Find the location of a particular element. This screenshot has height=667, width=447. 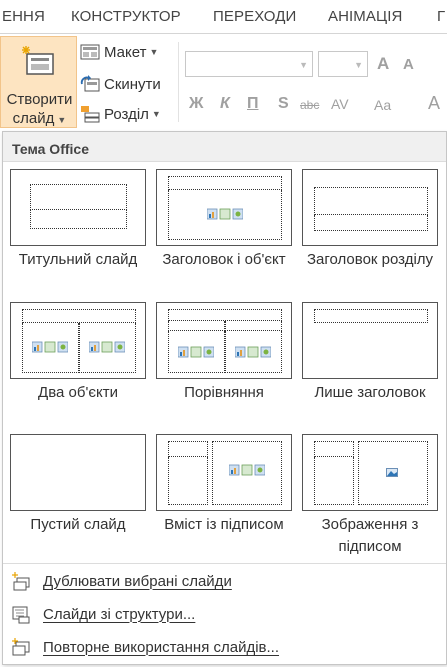

layout-label: Заголовок розділу is located at coordinates (370, 259).